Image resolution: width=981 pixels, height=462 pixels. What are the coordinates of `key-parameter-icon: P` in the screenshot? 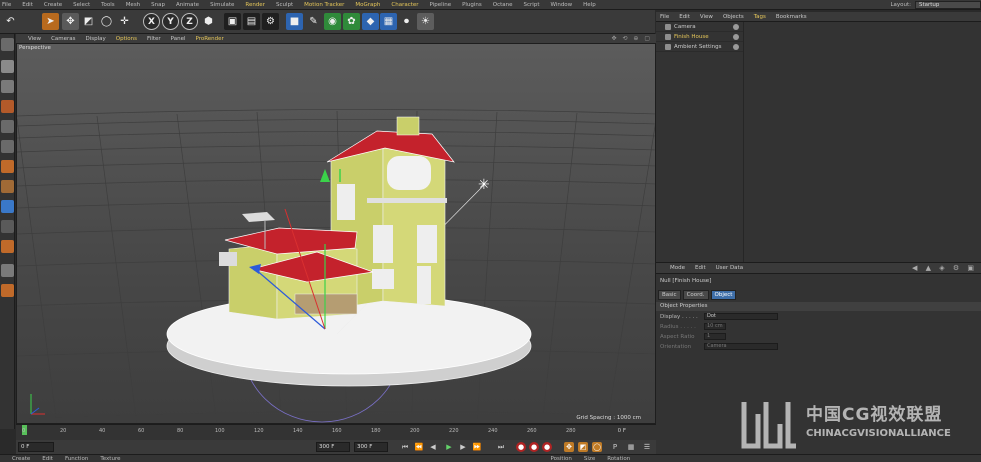 It's located at (615, 447).